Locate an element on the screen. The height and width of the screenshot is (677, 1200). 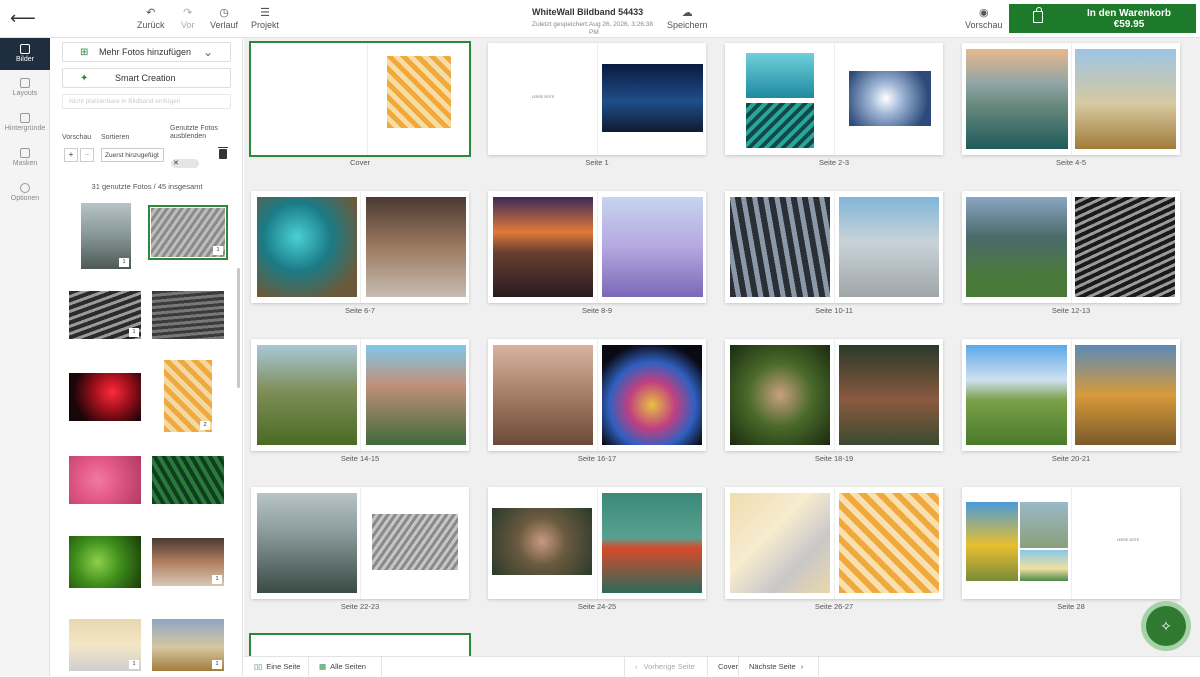
panel-scrollbar is located at coordinates (238, 328).